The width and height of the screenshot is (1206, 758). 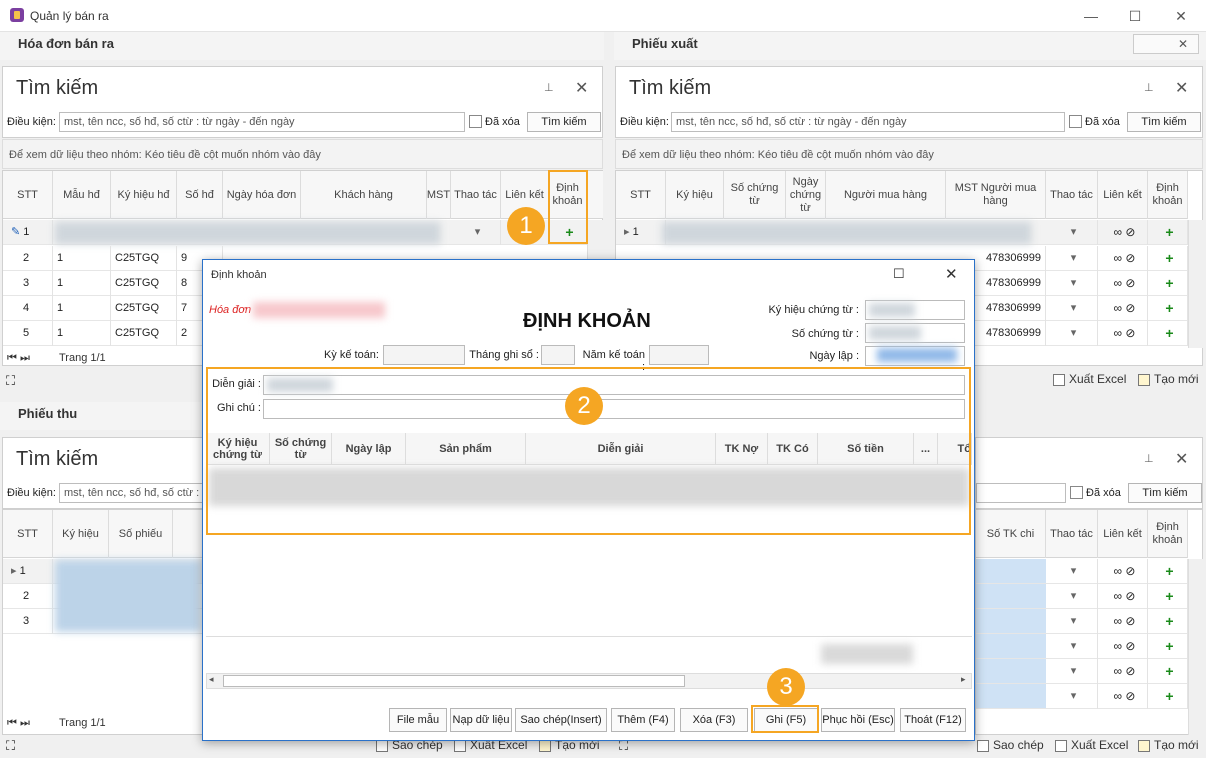 What do you see at coordinates (1021, 493) in the screenshot?
I see `search-input` at bounding box center [1021, 493].